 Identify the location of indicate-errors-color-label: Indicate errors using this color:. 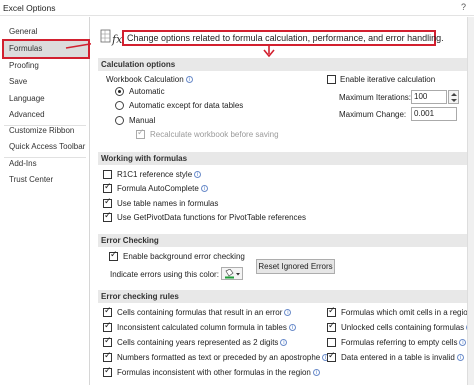
(164, 274).